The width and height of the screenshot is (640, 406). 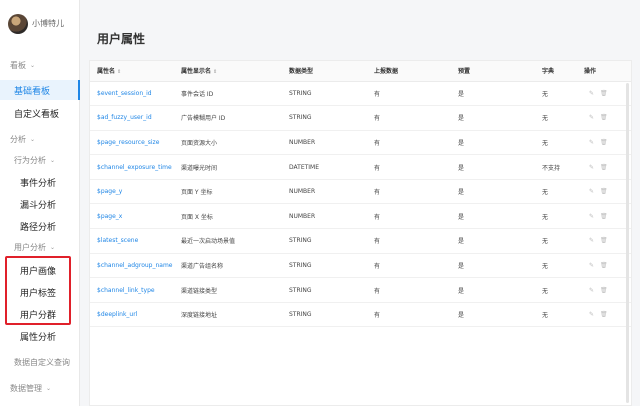 I want to click on sidebar-section-label: 用户分析, so click(x=30, y=247).